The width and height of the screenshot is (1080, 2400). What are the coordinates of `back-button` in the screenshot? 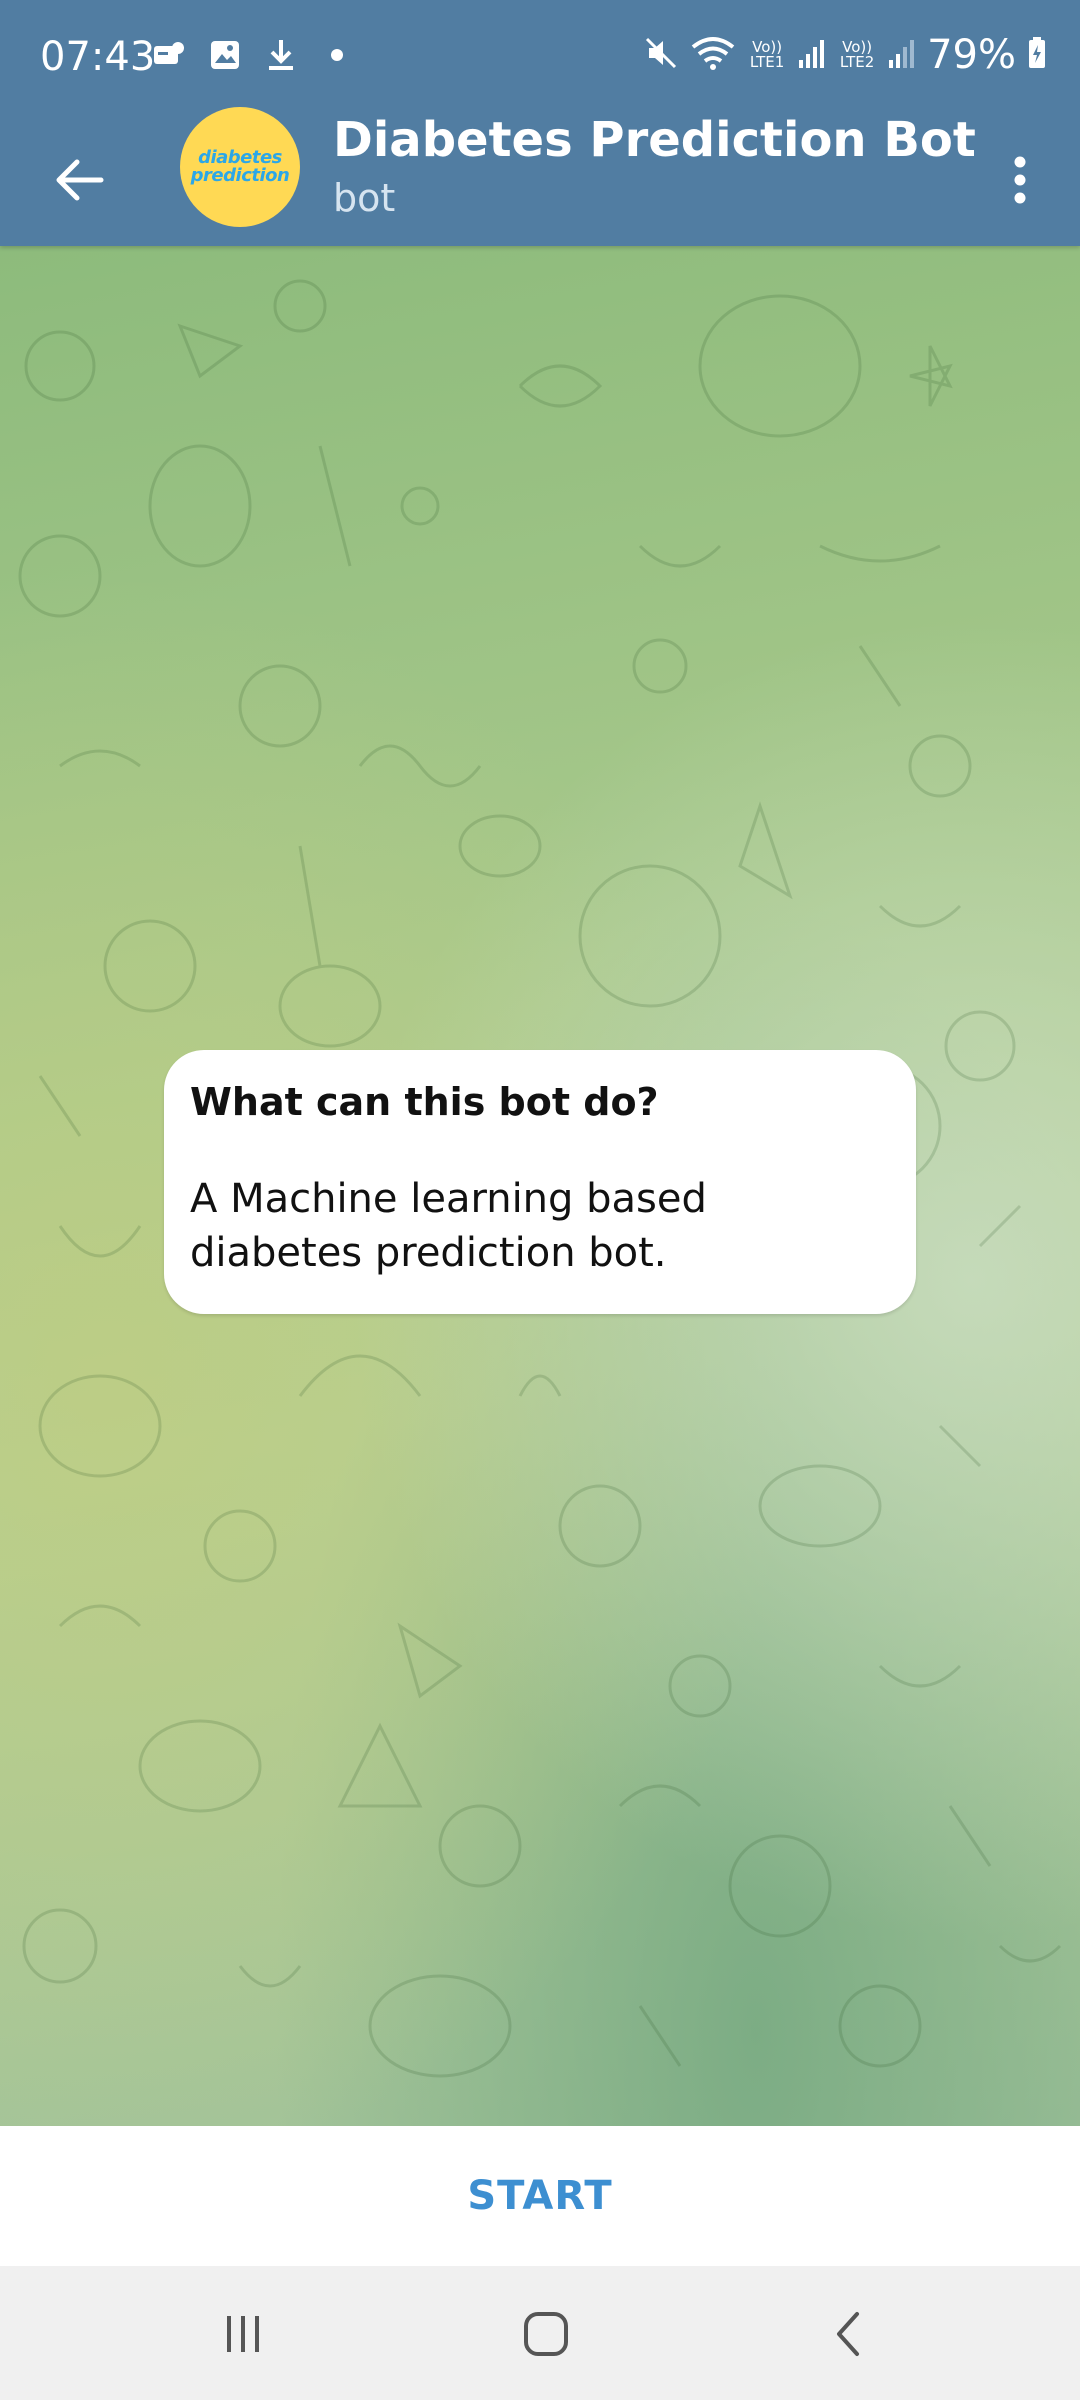 It's located at (80, 182).